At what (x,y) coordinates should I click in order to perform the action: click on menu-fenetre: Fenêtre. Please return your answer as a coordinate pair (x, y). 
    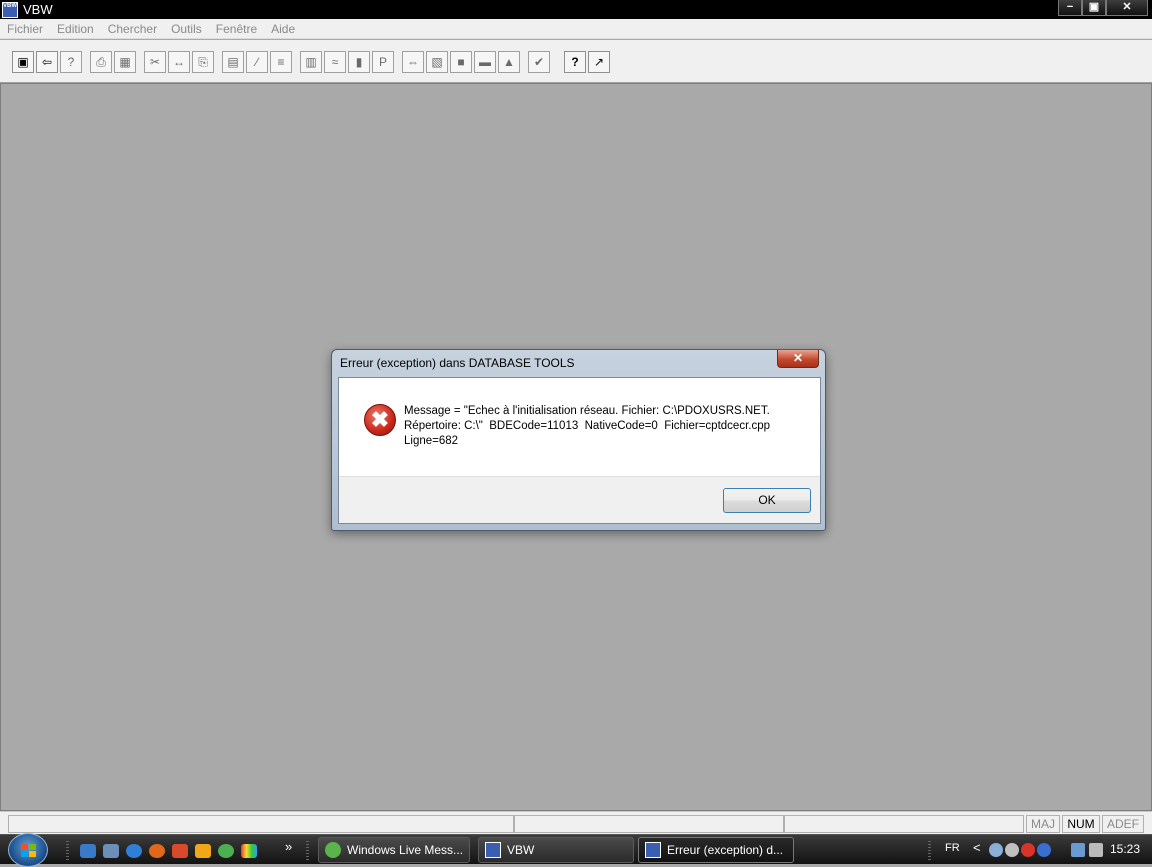
    Looking at the image, I should click on (236, 29).